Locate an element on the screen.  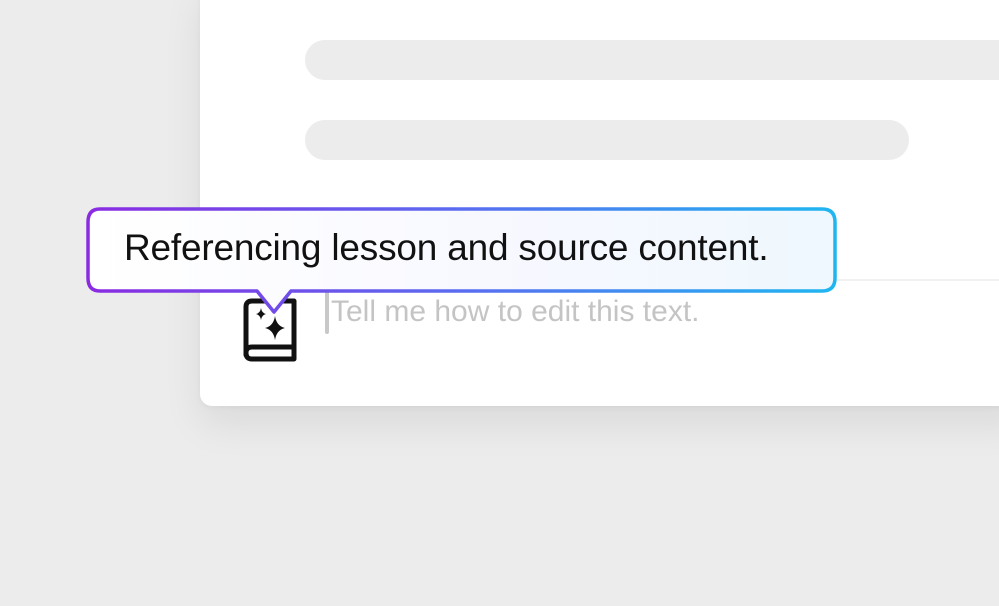
tooltip-text: Referencing lesson and source content. is located at coordinates (446, 247).